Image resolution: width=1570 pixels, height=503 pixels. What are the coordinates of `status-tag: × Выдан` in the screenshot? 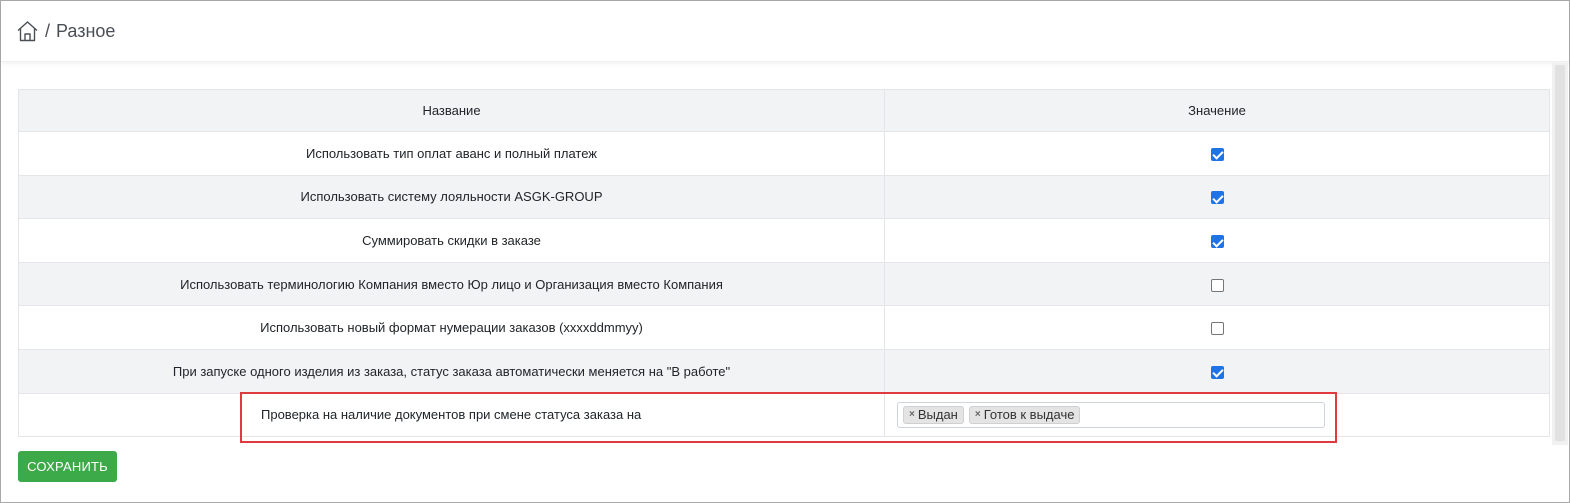 It's located at (933, 414).